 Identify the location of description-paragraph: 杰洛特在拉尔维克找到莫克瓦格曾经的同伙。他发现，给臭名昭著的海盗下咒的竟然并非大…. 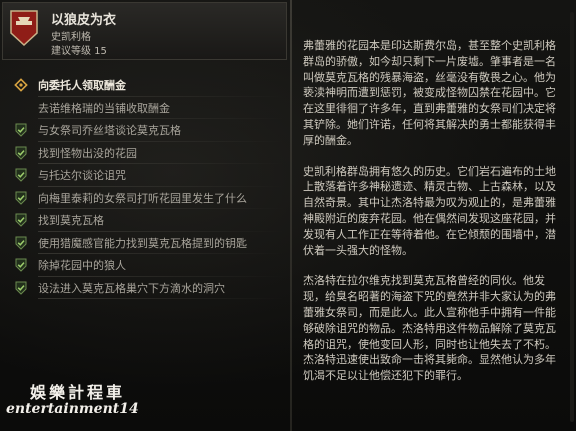
(429, 328).